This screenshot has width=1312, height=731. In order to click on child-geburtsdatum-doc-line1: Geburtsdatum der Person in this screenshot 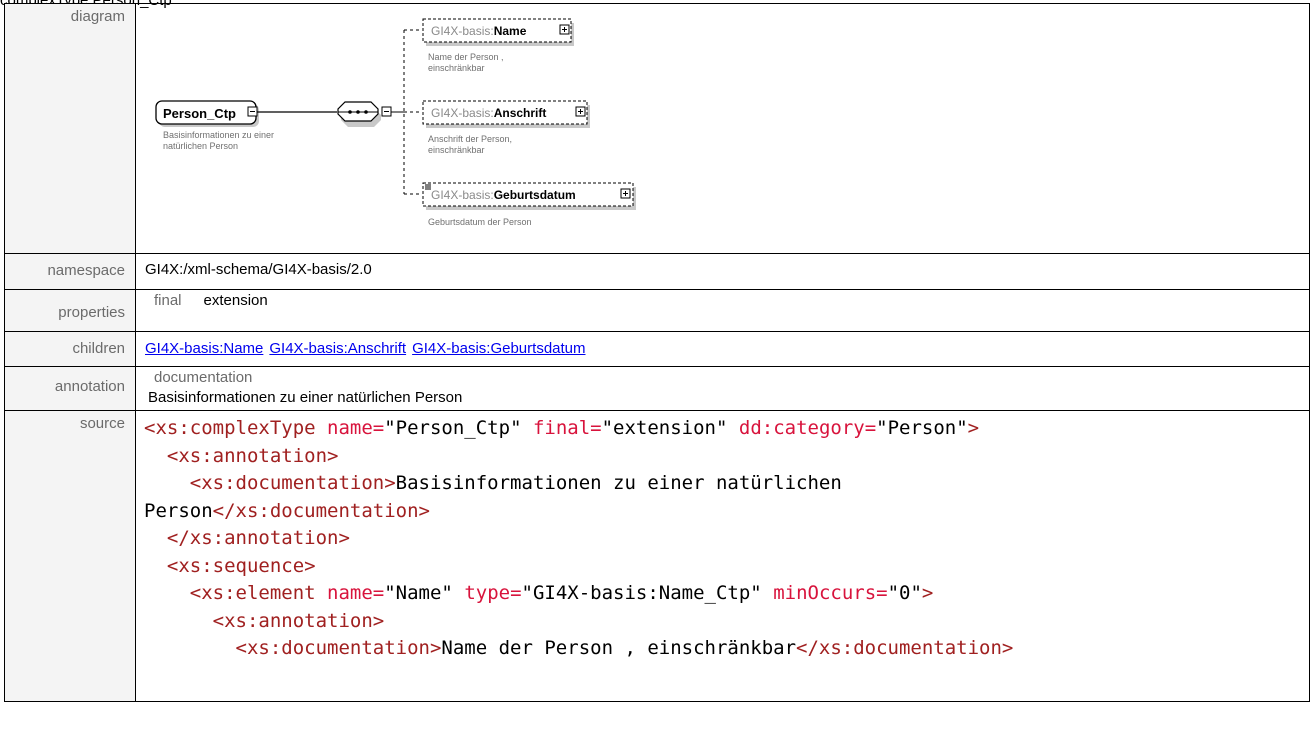, I will do `click(480, 222)`.